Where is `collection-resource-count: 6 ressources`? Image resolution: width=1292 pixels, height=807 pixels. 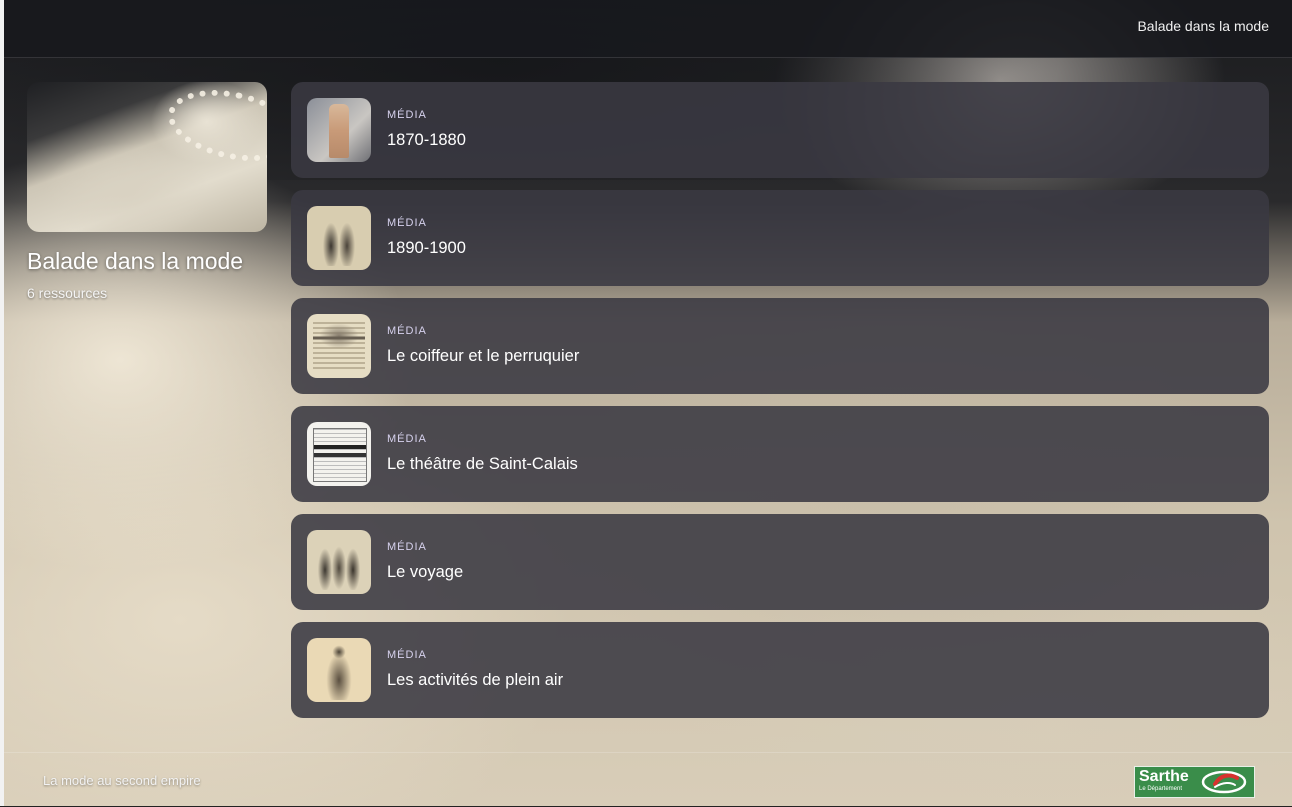
collection-resource-count: 6 ressources is located at coordinates (67, 293).